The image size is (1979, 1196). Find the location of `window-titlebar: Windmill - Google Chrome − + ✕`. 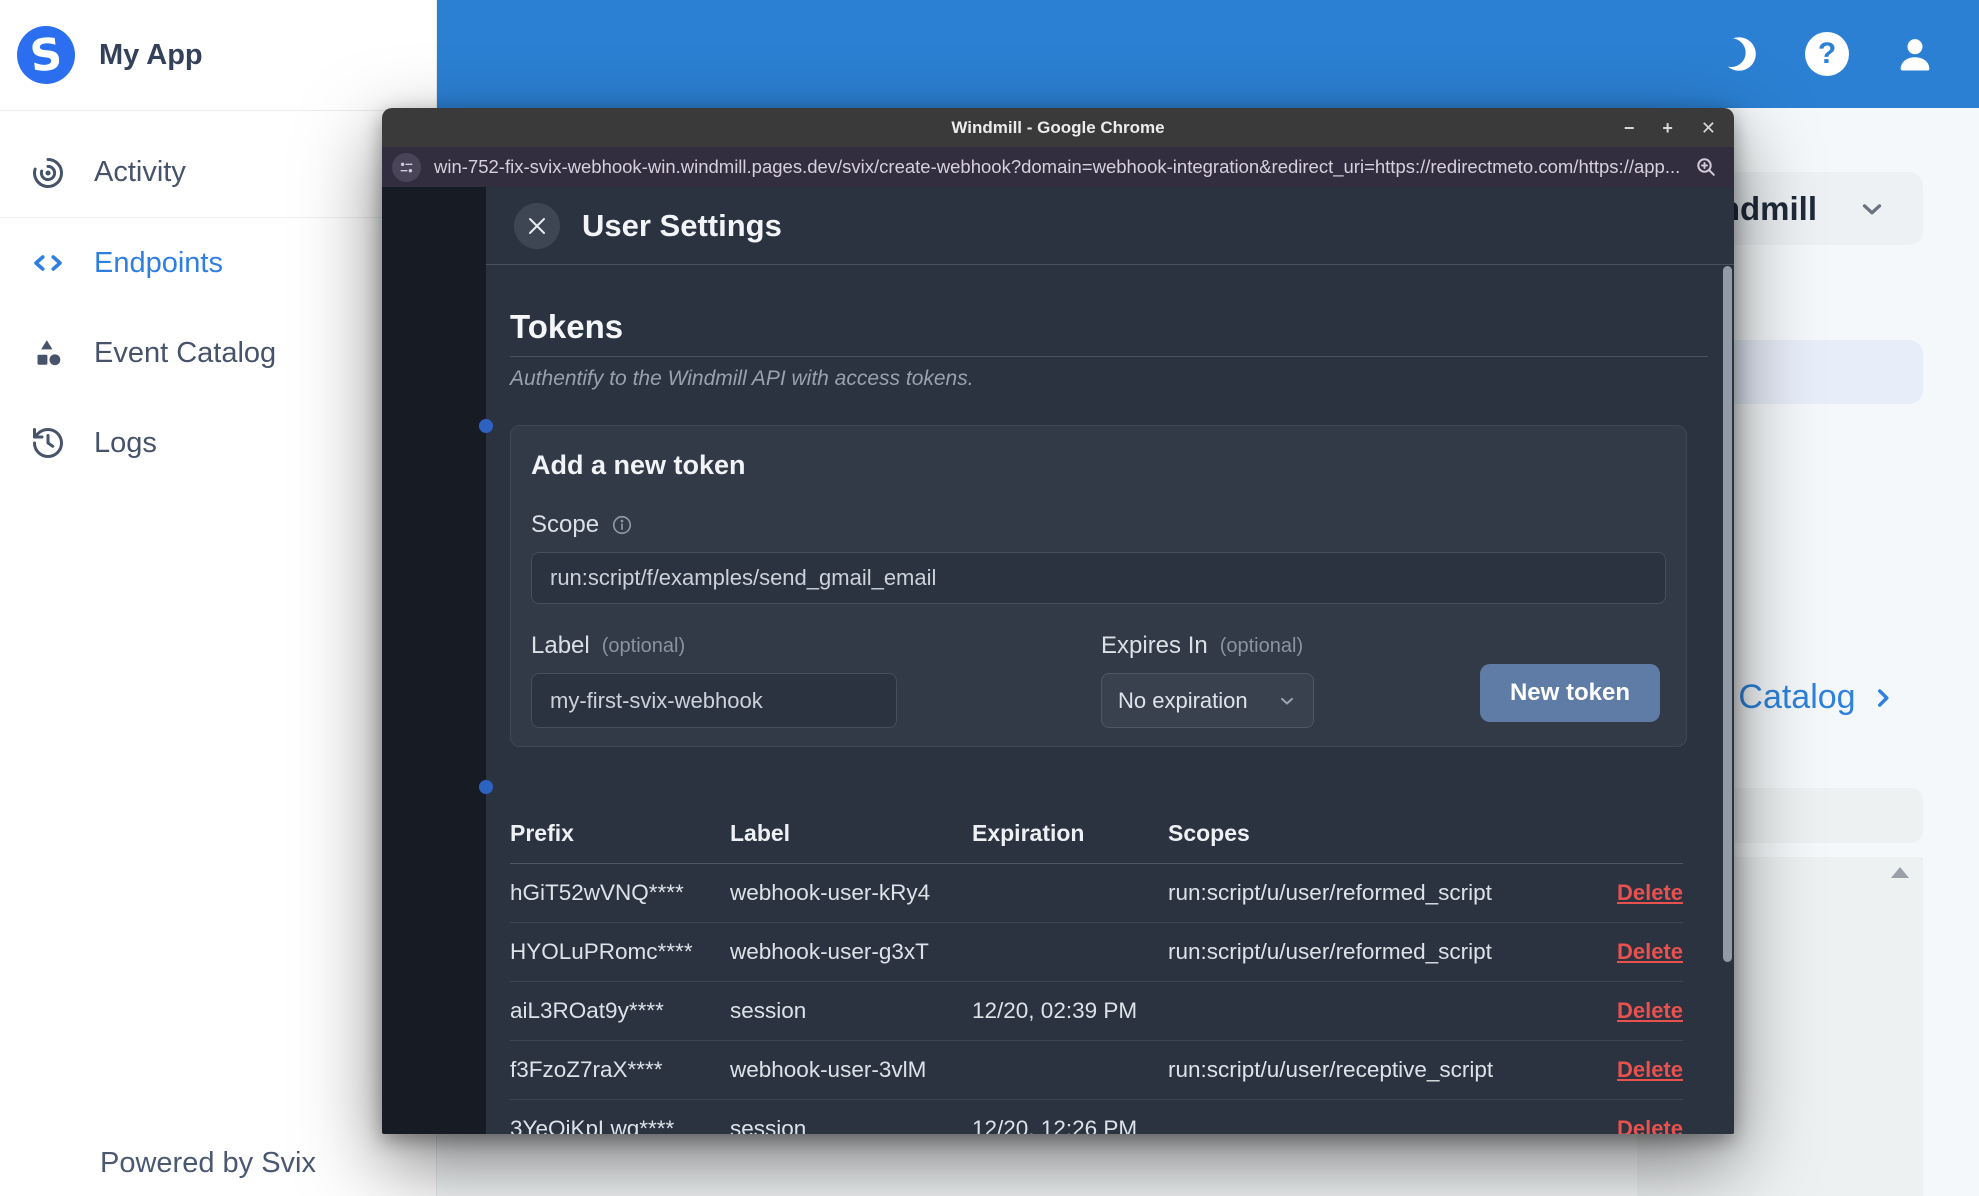

window-titlebar: Windmill - Google Chrome − + ✕ is located at coordinates (1058, 127).